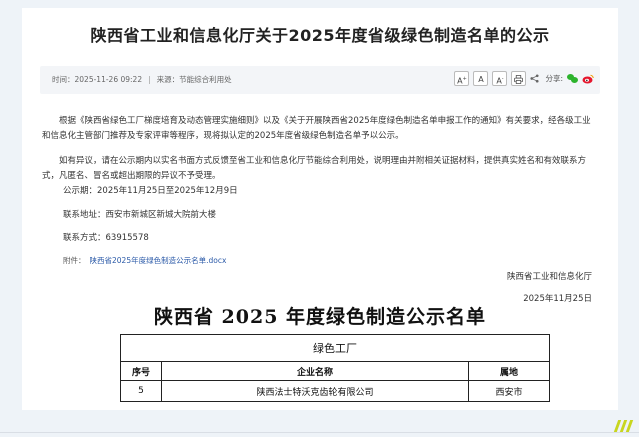 The image size is (639, 437). I want to click on toolbar: A+ A A- 分享:, so click(524, 78).